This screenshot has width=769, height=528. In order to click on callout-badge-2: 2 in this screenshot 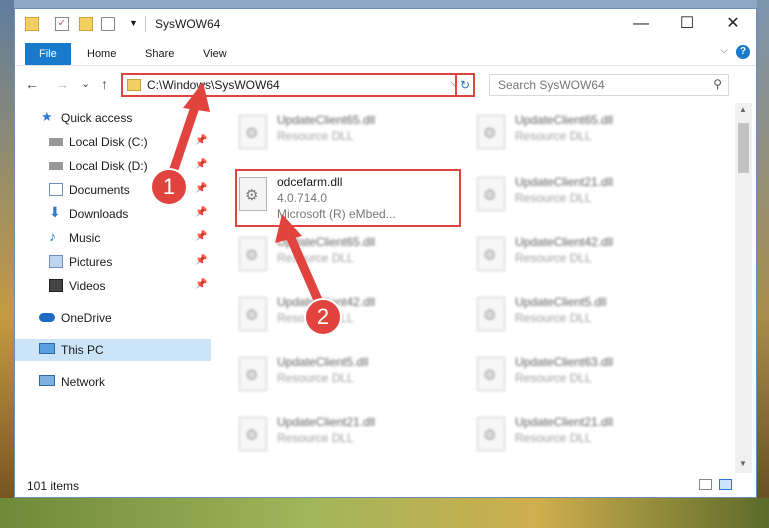, I will do `click(323, 317)`.